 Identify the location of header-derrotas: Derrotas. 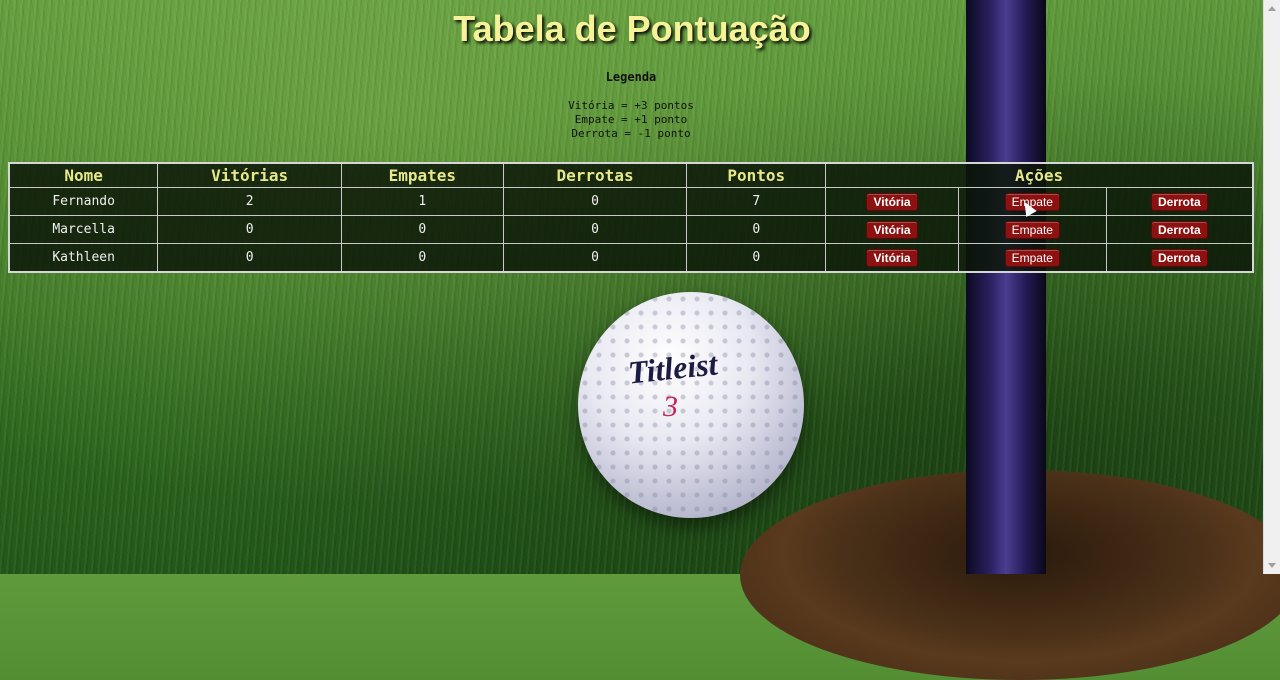
(595, 175).